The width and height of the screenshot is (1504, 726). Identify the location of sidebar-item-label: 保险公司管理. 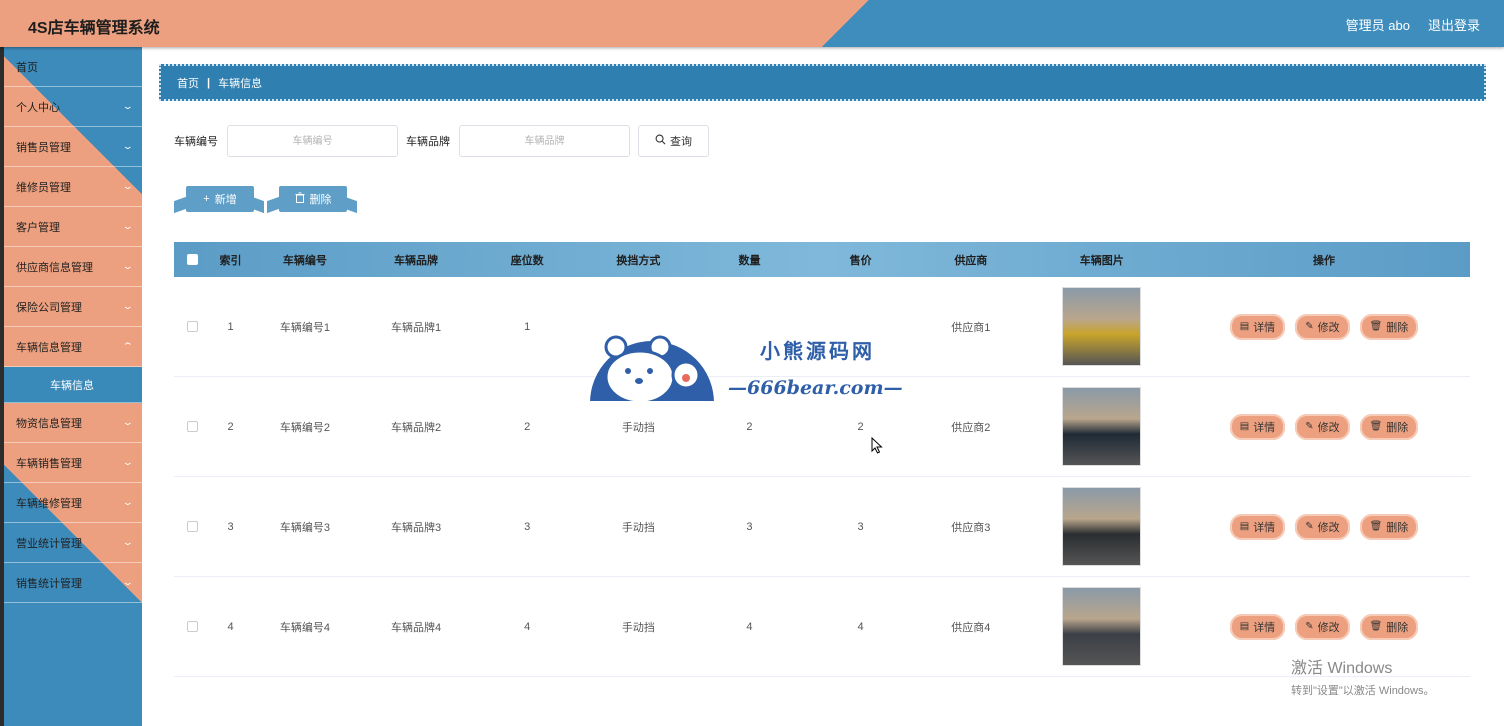
(49, 307).